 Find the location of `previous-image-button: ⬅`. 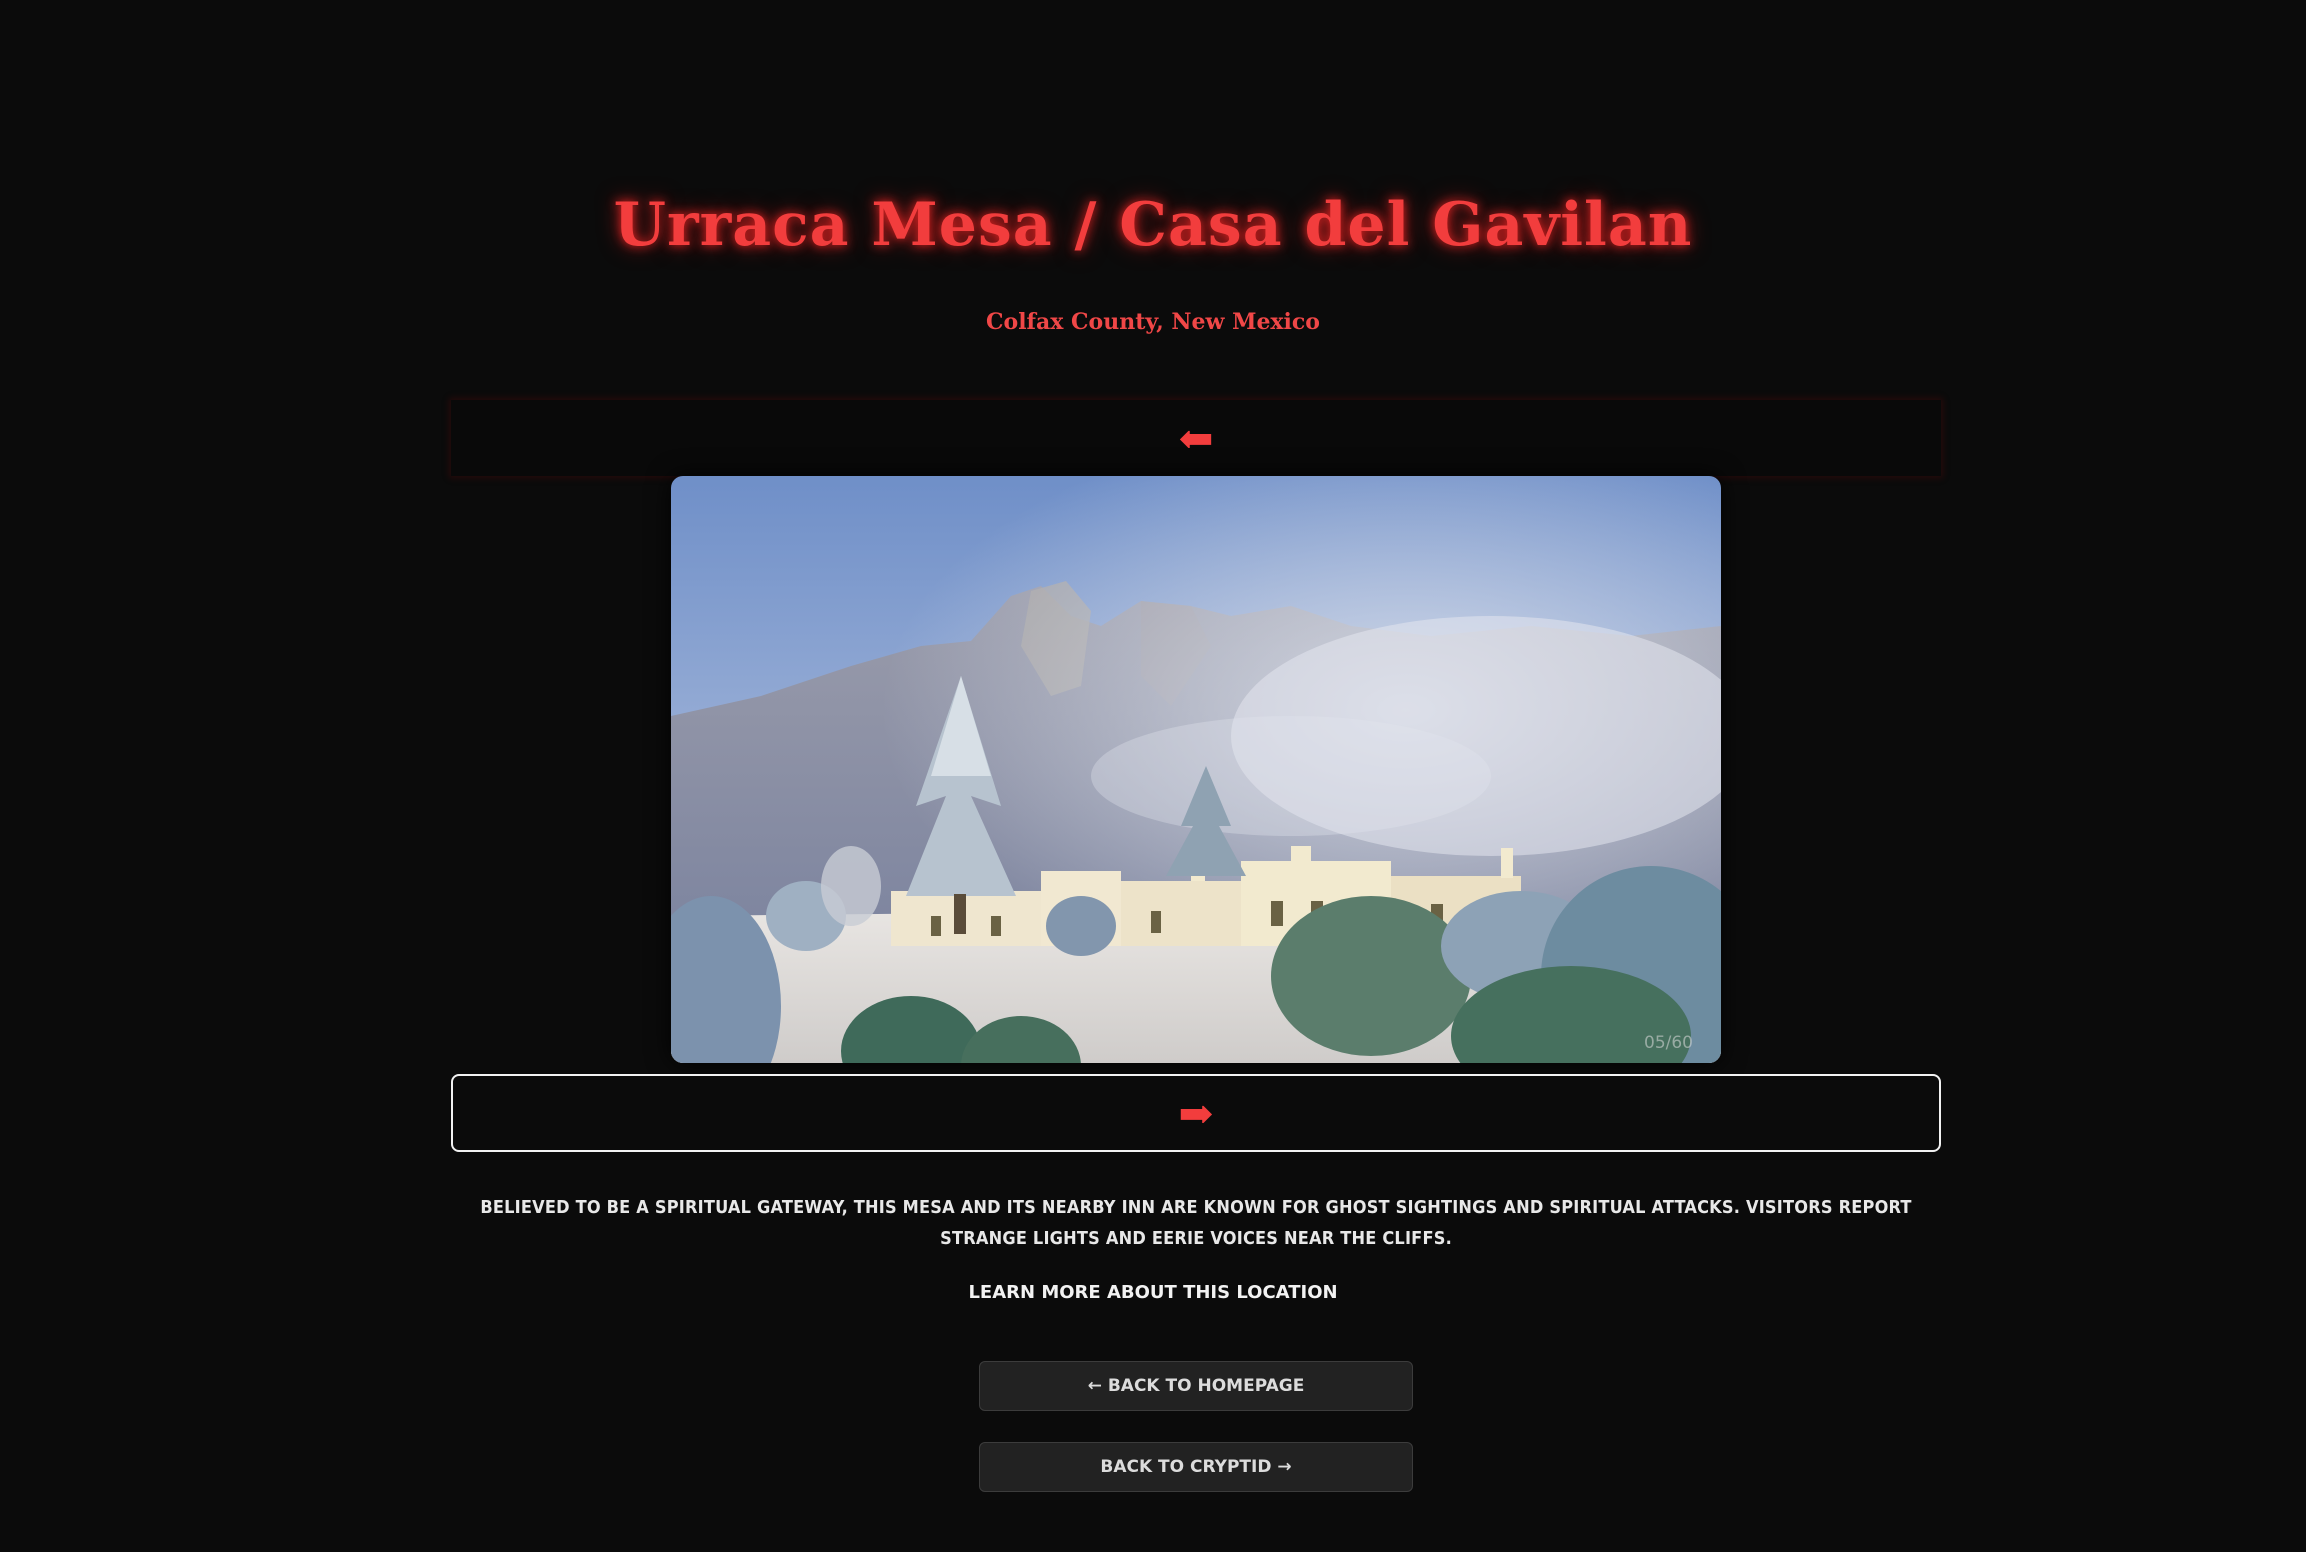

previous-image-button: ⬅ is located at coordinates (1196, 438).